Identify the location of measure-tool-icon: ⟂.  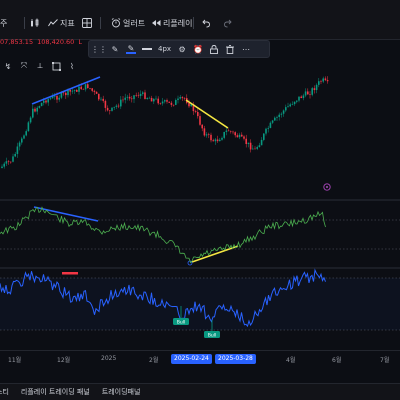
(40, 66).